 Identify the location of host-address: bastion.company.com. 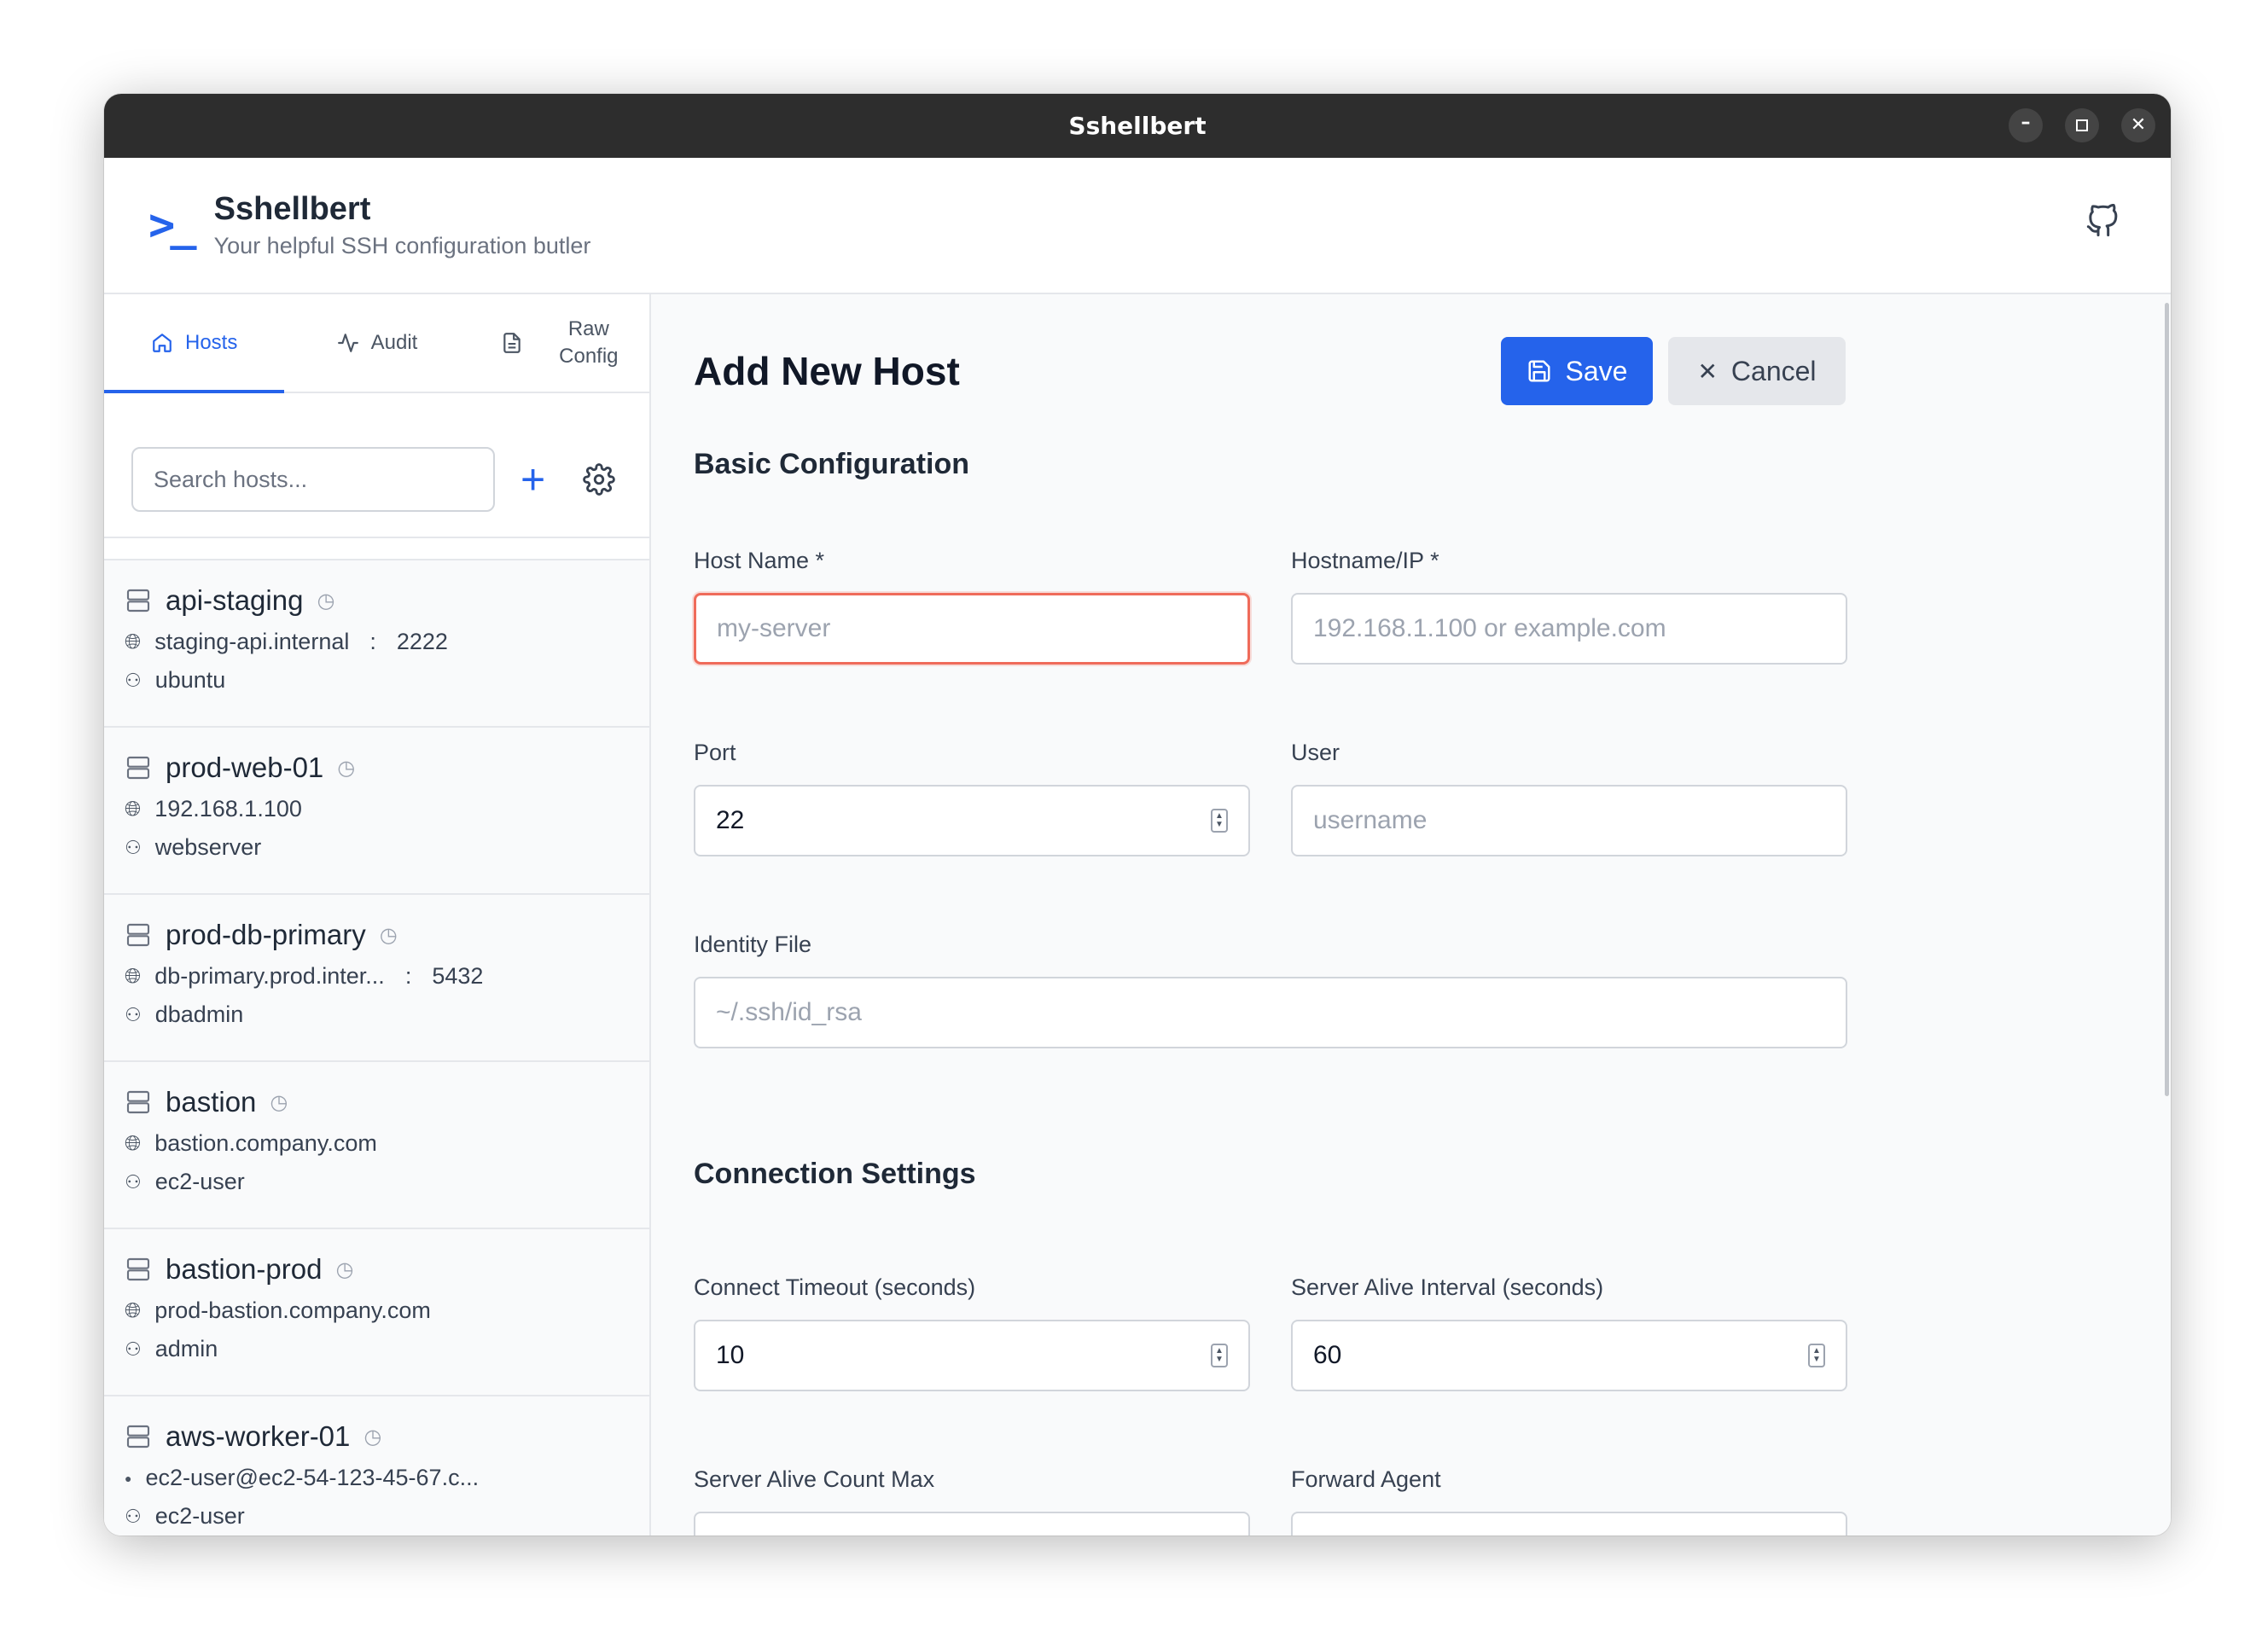
(265, 1143).